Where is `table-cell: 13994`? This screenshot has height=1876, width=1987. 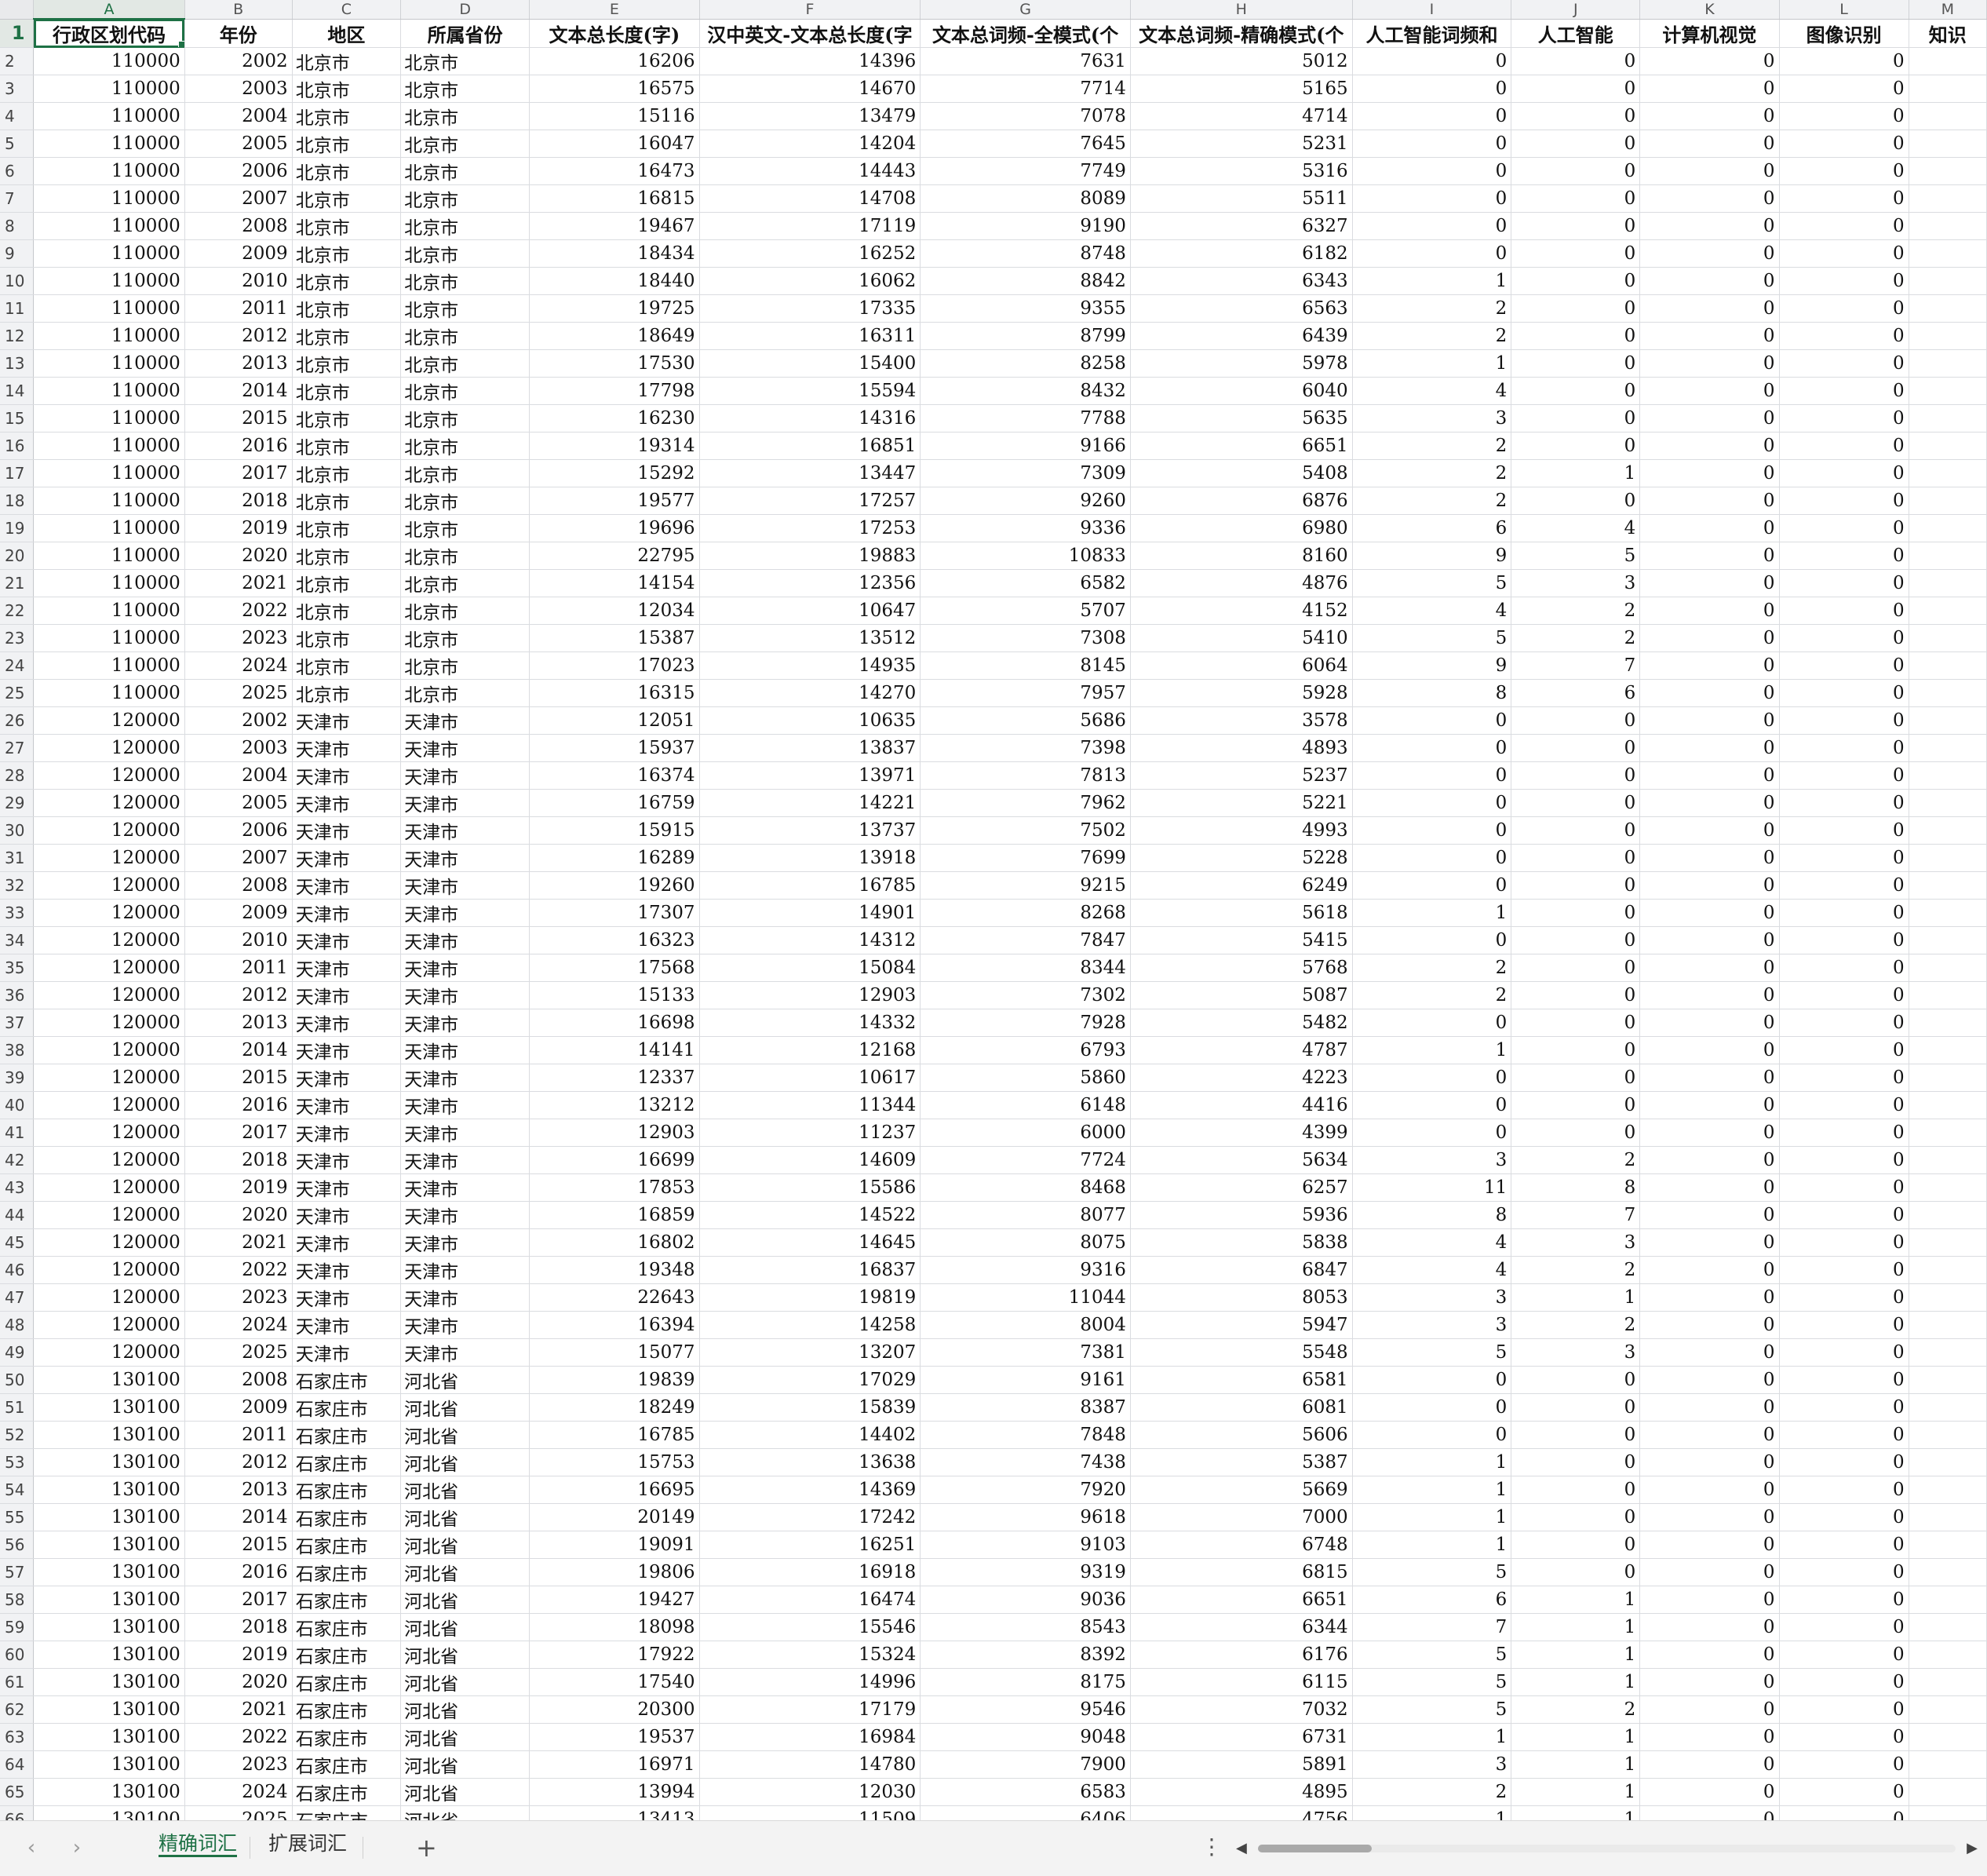
table-cell: 13994 is located at coordinates (614, 1792).